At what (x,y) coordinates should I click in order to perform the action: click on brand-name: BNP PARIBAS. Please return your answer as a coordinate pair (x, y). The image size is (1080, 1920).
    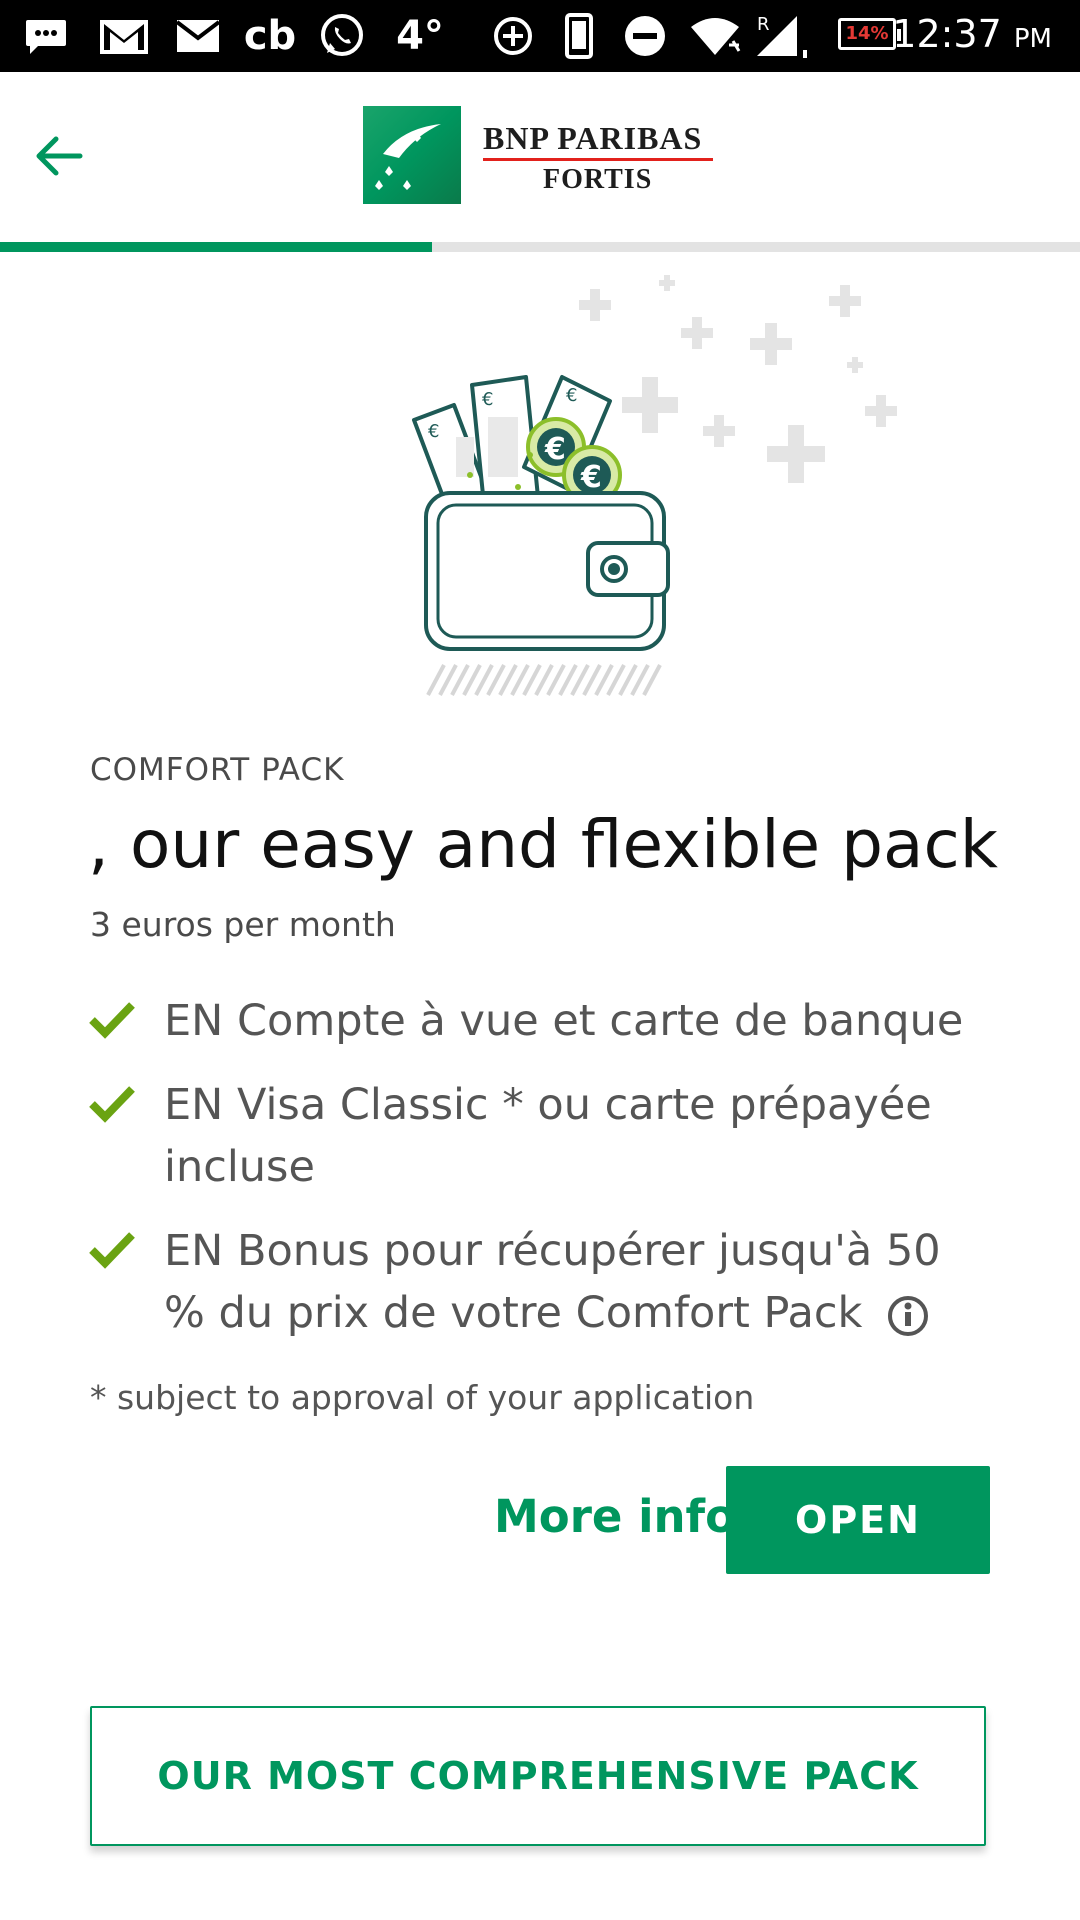
    Looking at the image, I should click on (593, 138).